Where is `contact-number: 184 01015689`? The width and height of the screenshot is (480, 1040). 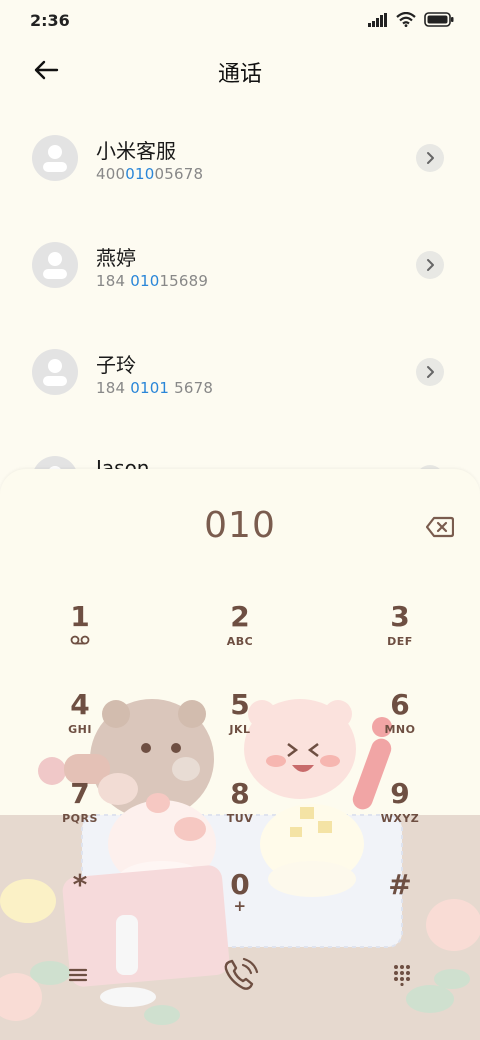
contact-number: 184 01015689 is located at coordinates (152, 281).